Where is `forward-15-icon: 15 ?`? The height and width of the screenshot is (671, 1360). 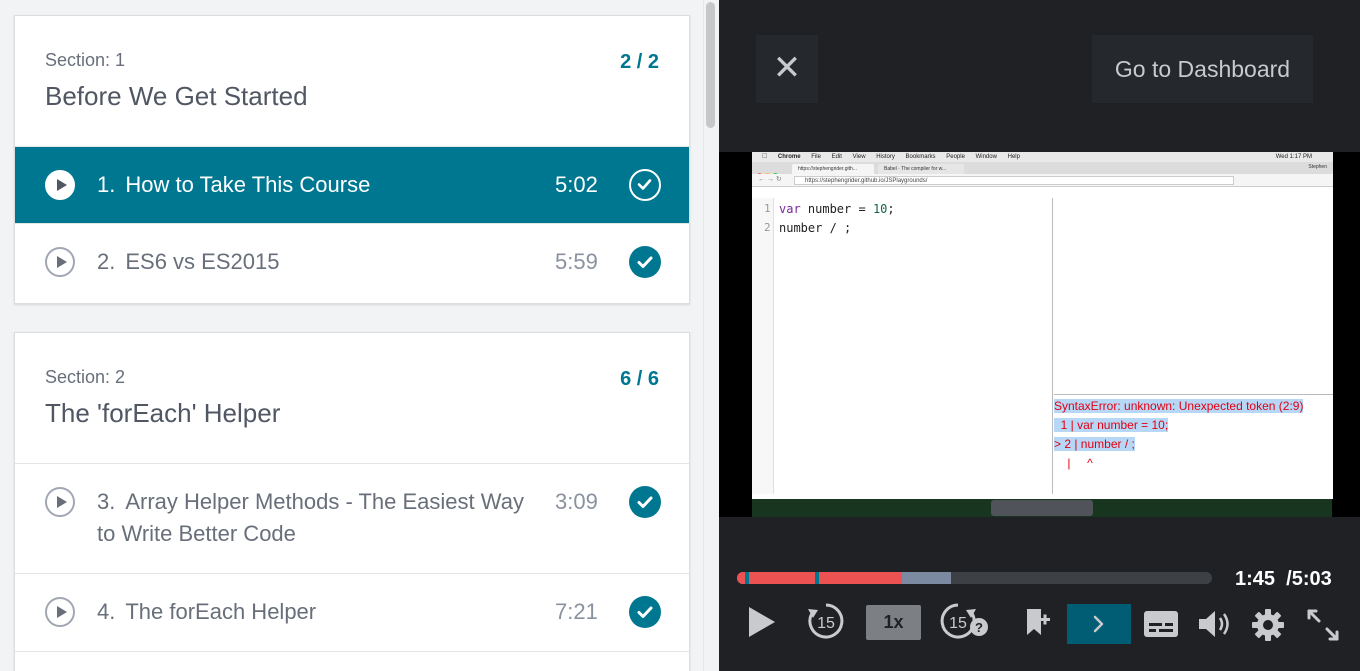 forward-15-icon: 15 ? is located at coordinates (964, 621).